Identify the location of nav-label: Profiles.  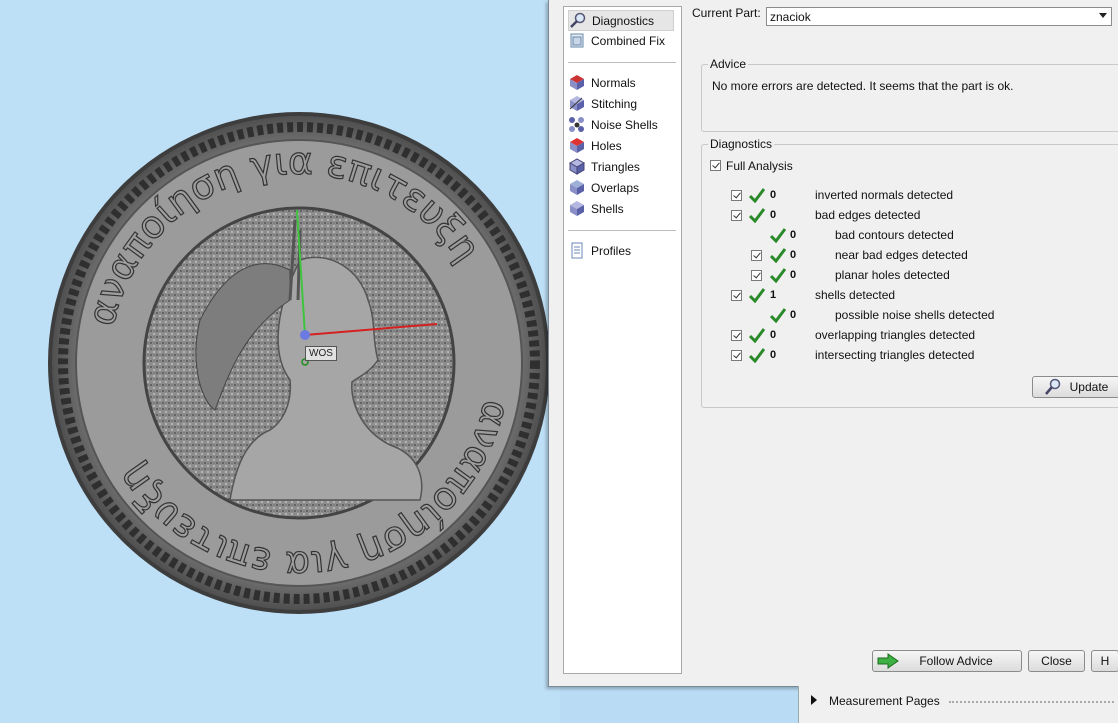
(611, 250).